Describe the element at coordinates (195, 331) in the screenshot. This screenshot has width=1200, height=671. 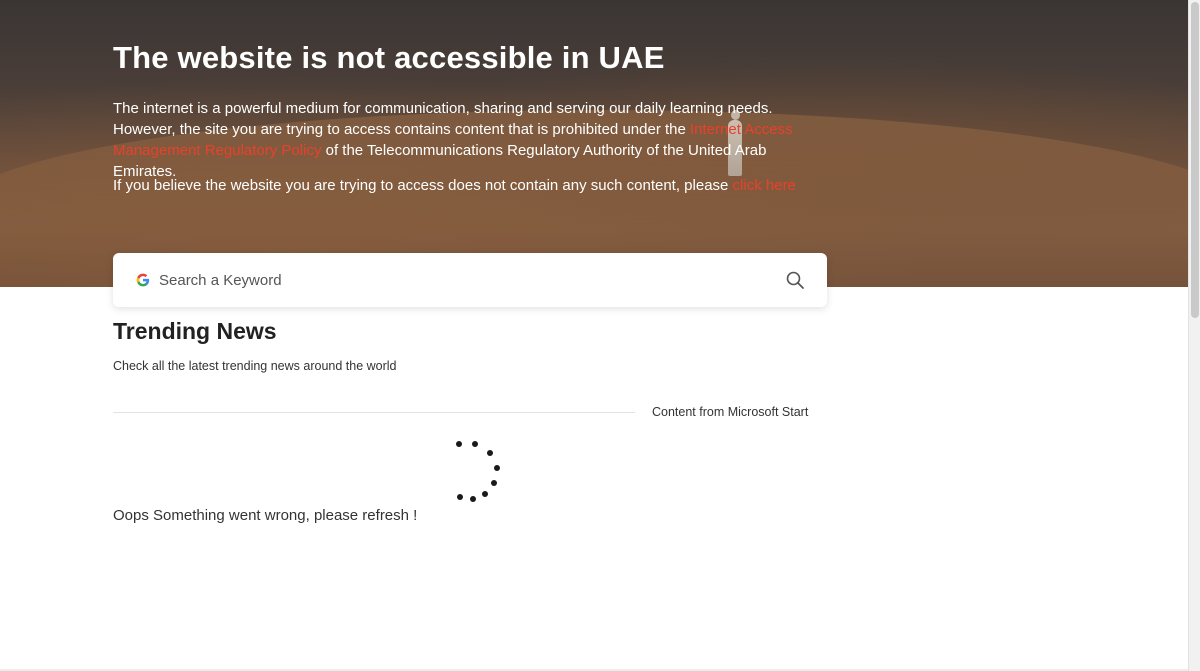
I see `trending-news-heading: Trending News` at that location.